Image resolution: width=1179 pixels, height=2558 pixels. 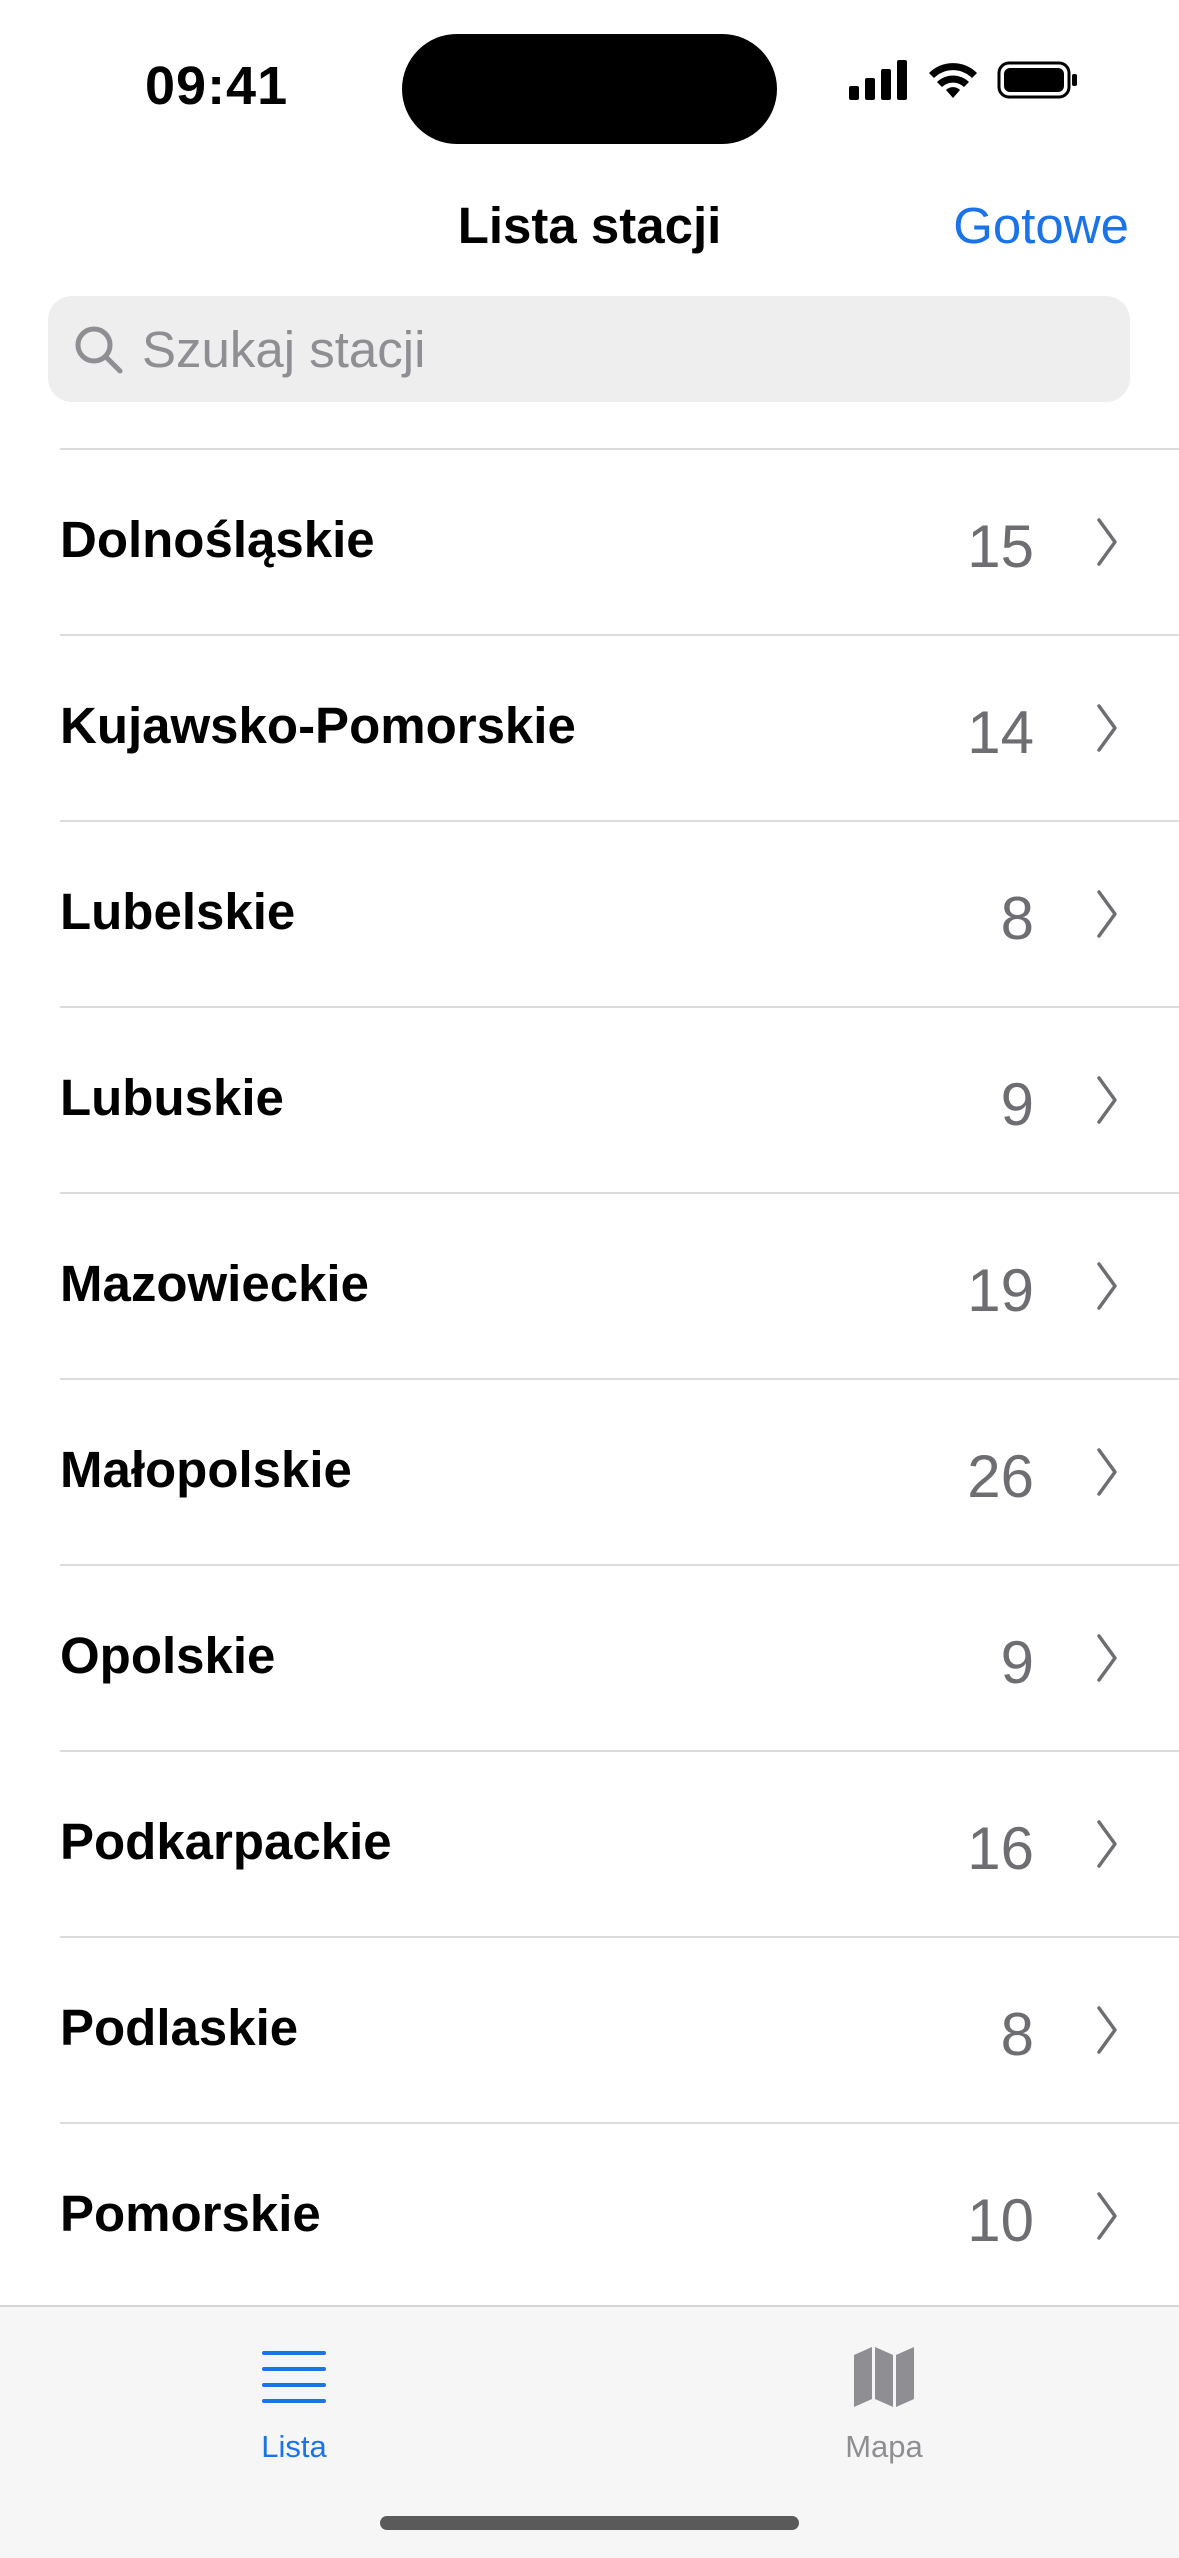 I want to click on region-name: Małopolskie, so click(x=206, y=1469).